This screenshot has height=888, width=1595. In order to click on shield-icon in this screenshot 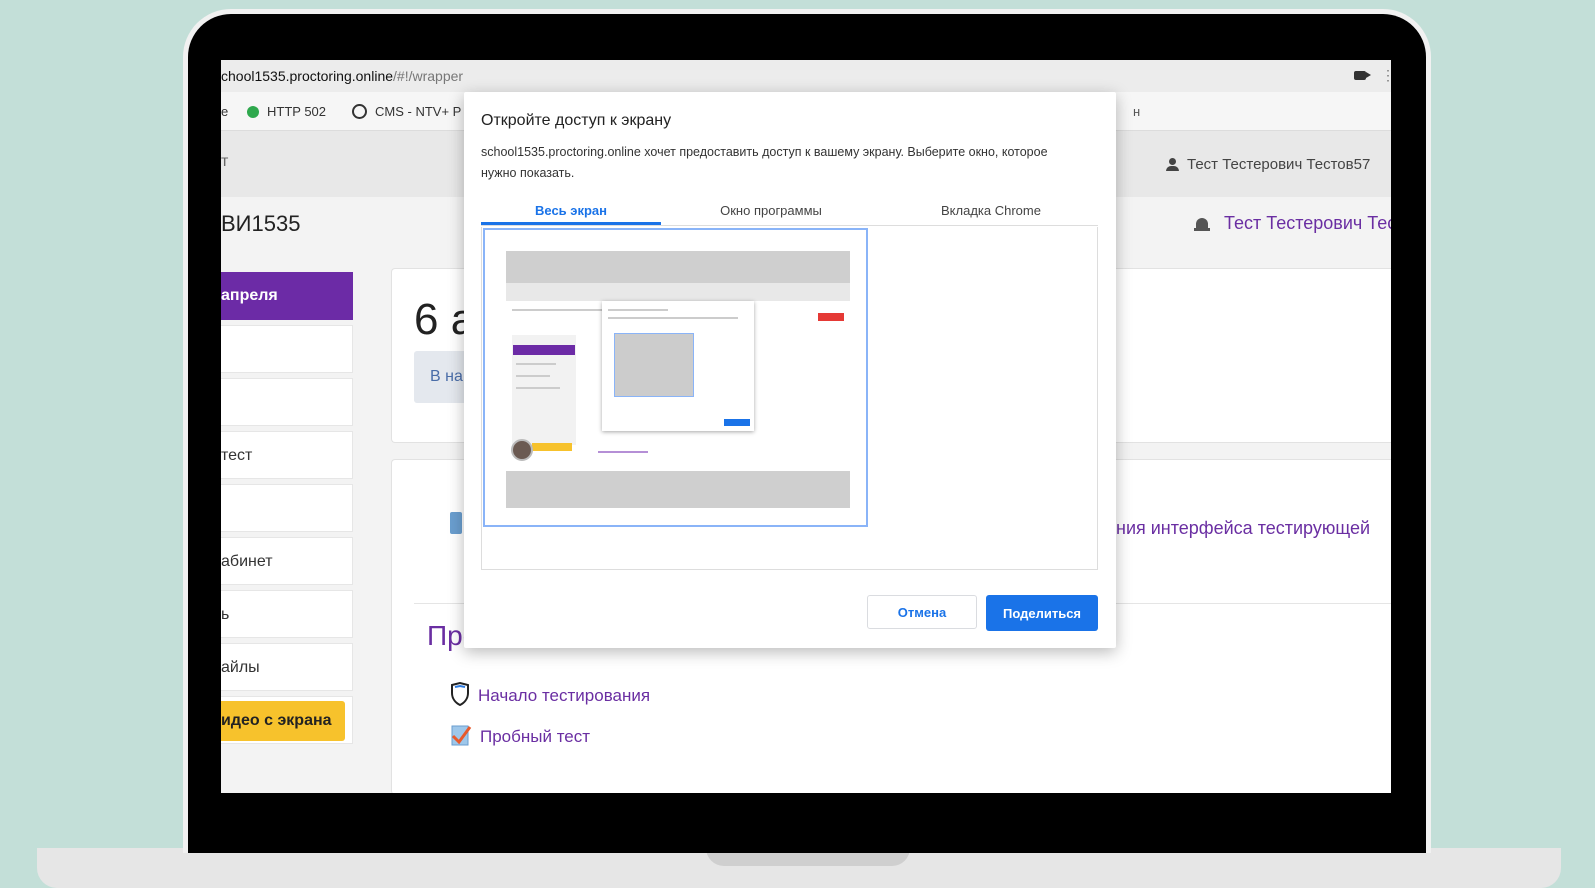, I will do `click(460, 694)`.